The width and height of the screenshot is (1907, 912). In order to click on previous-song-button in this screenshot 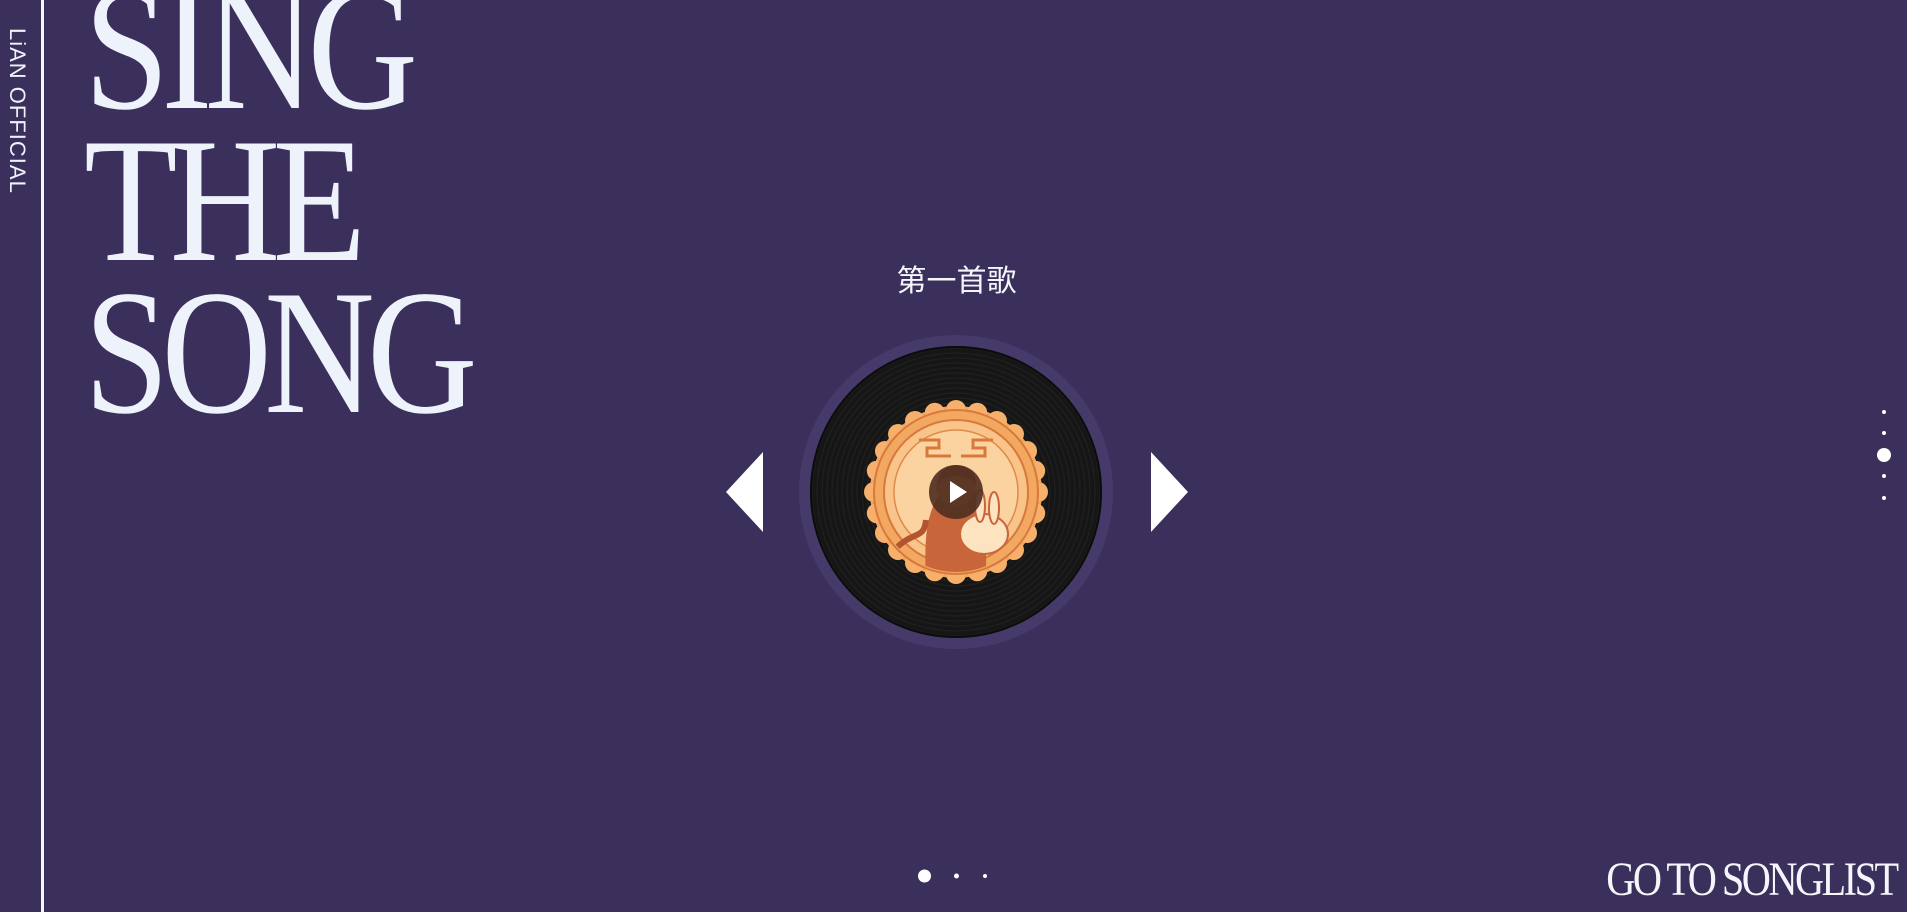, I will do `click(744, 492)`.